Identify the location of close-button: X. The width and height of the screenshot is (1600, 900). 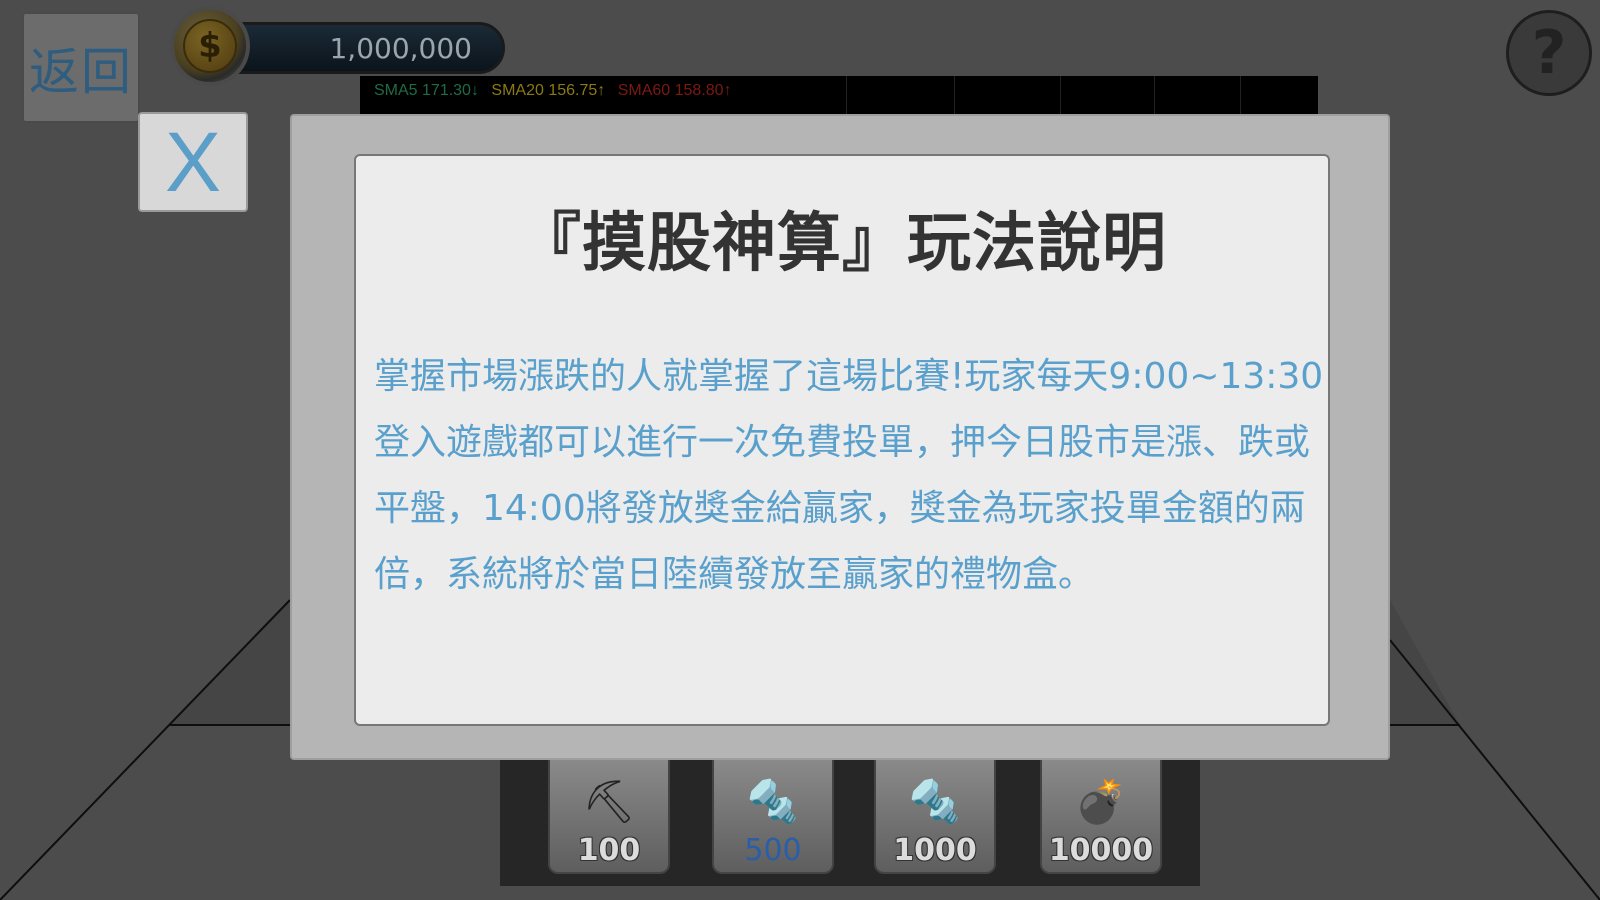
(193, 162).